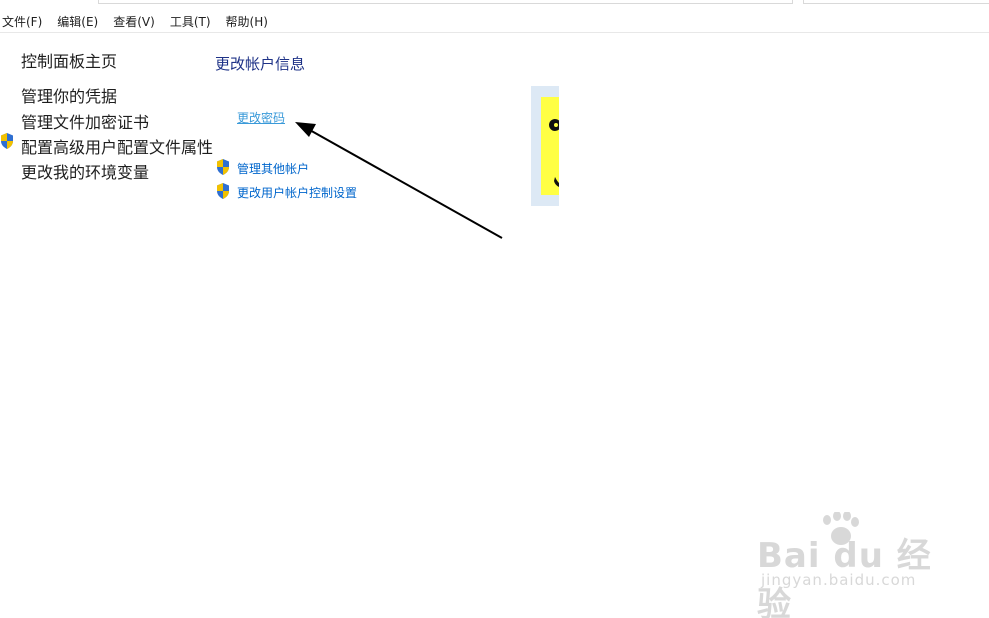  What do you see at coordinates (85, 171) in the screenshot?
I see `sidebar-item-environment-variables: 更改我的环境变量` at bounding box center [85, 171].